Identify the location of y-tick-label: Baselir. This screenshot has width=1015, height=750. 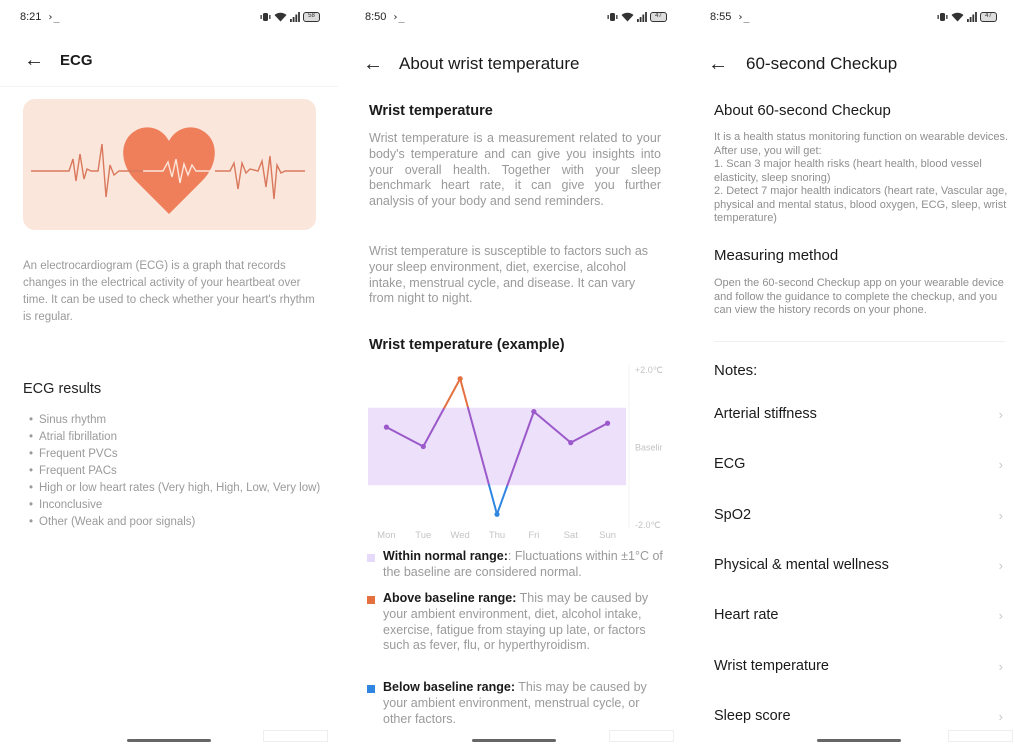
(649, 448).